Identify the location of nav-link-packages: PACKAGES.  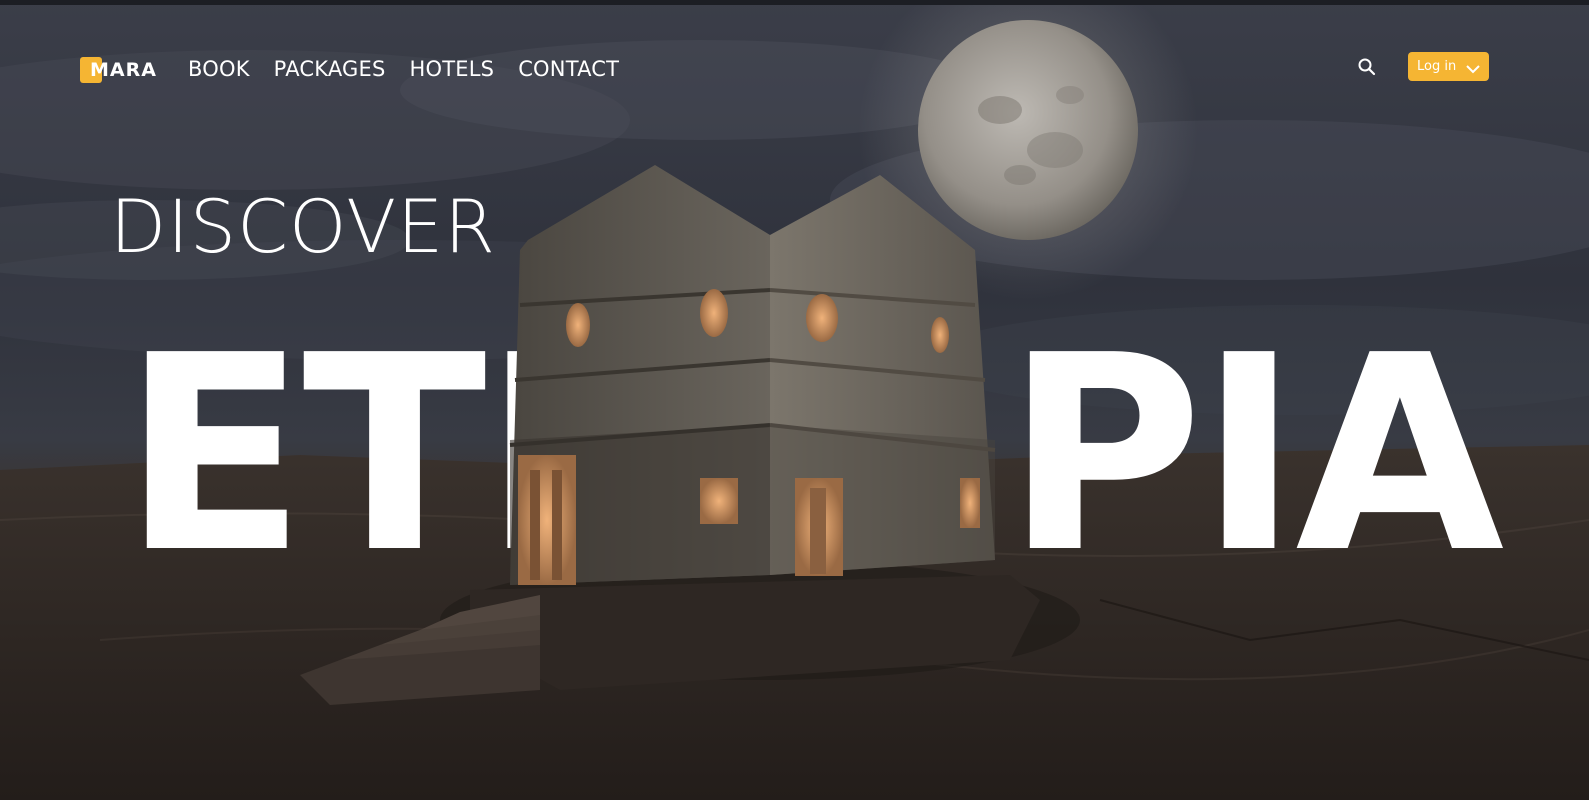
(330, 69).